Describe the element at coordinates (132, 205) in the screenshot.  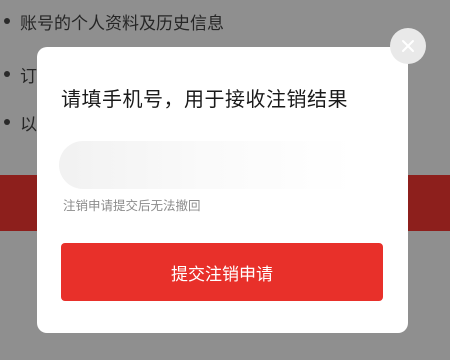
I see `dialog-hint: 注销申请提交后无法撤回` at that location.